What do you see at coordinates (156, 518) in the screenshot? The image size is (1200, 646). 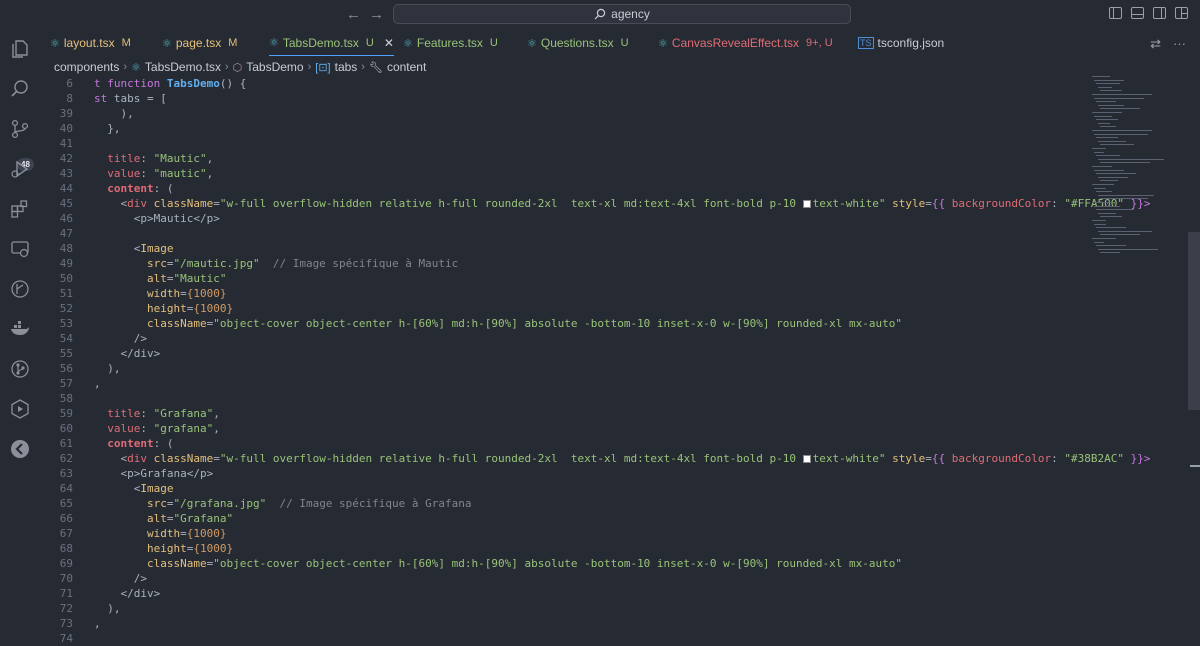 I see `code-token: alt` at bounding box center [156, 518].